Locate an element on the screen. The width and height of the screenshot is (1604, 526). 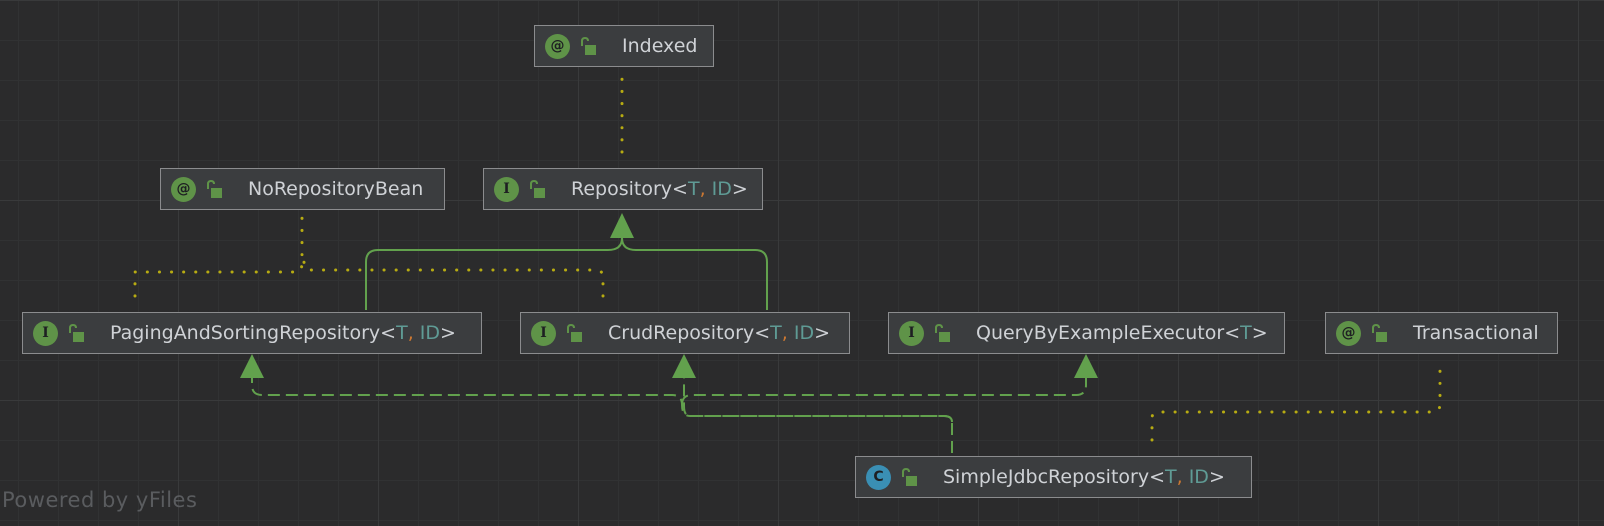
arrowhead-crud is located at coordinates (684, 366).